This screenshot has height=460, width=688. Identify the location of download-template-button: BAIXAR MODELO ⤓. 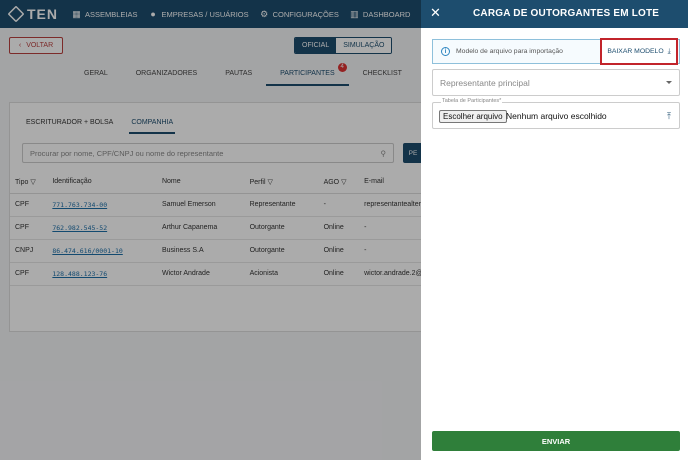
(639, 51).